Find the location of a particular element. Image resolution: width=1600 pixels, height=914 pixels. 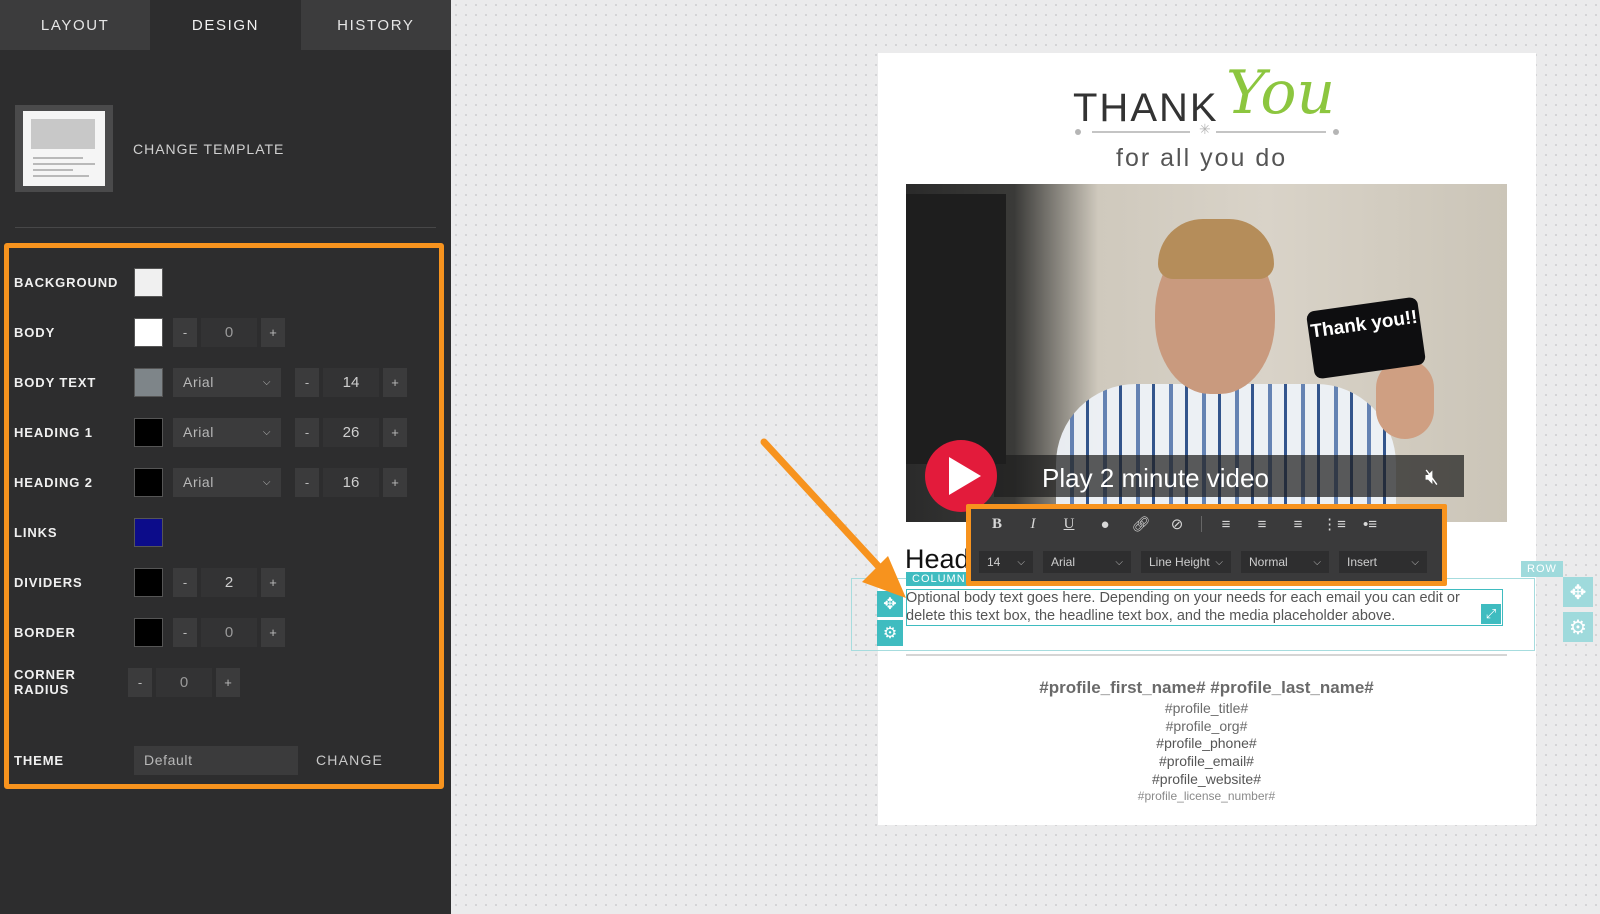

links-label: LINKS is located at coordinates (36, 532).